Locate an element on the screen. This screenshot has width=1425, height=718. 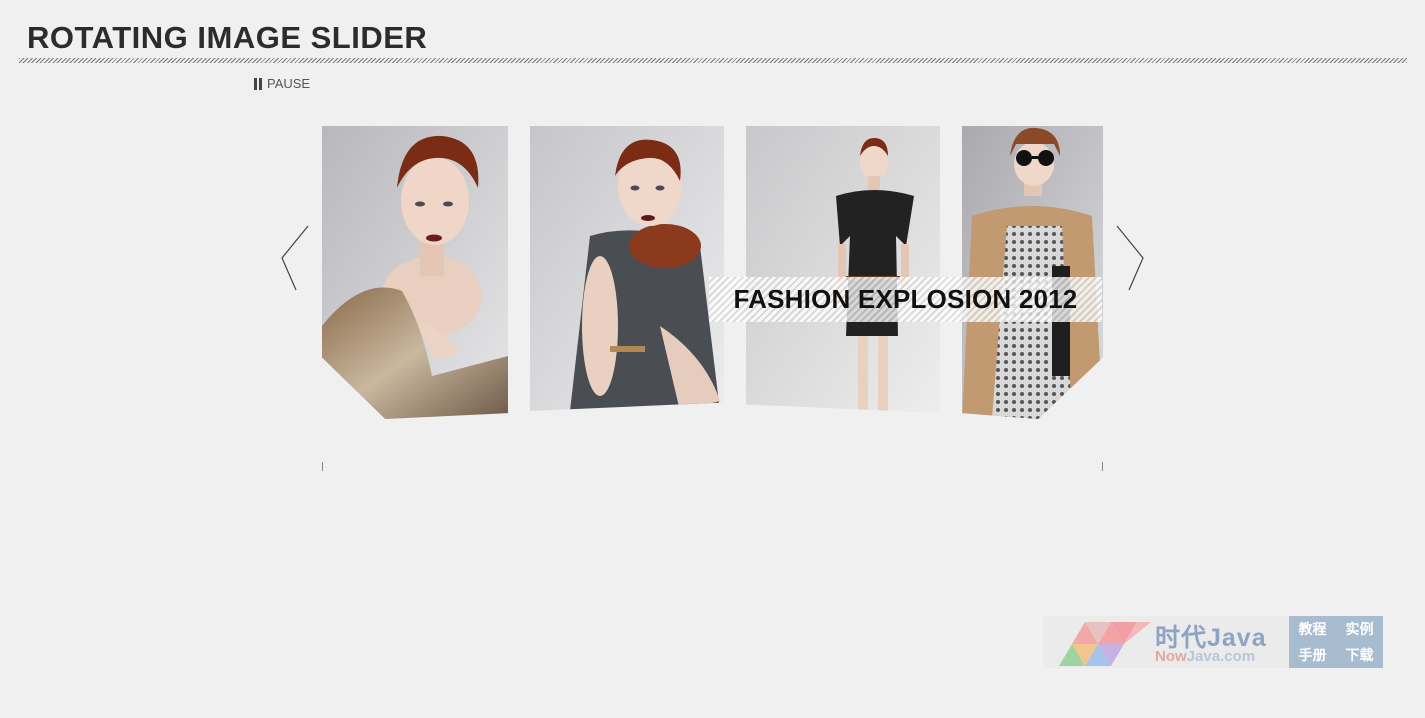
slider-left-marker is located at coordinates (322, 466).